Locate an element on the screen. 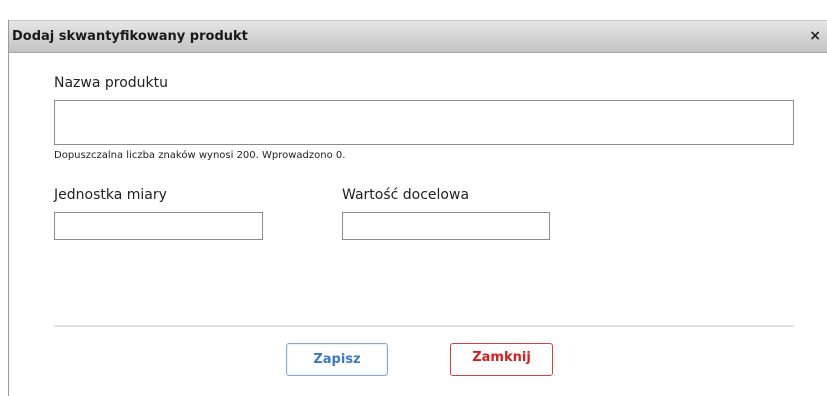 The height and width of the screenshot is (396, 827). save-button: Zapisz is located at coordinates (337, 359).